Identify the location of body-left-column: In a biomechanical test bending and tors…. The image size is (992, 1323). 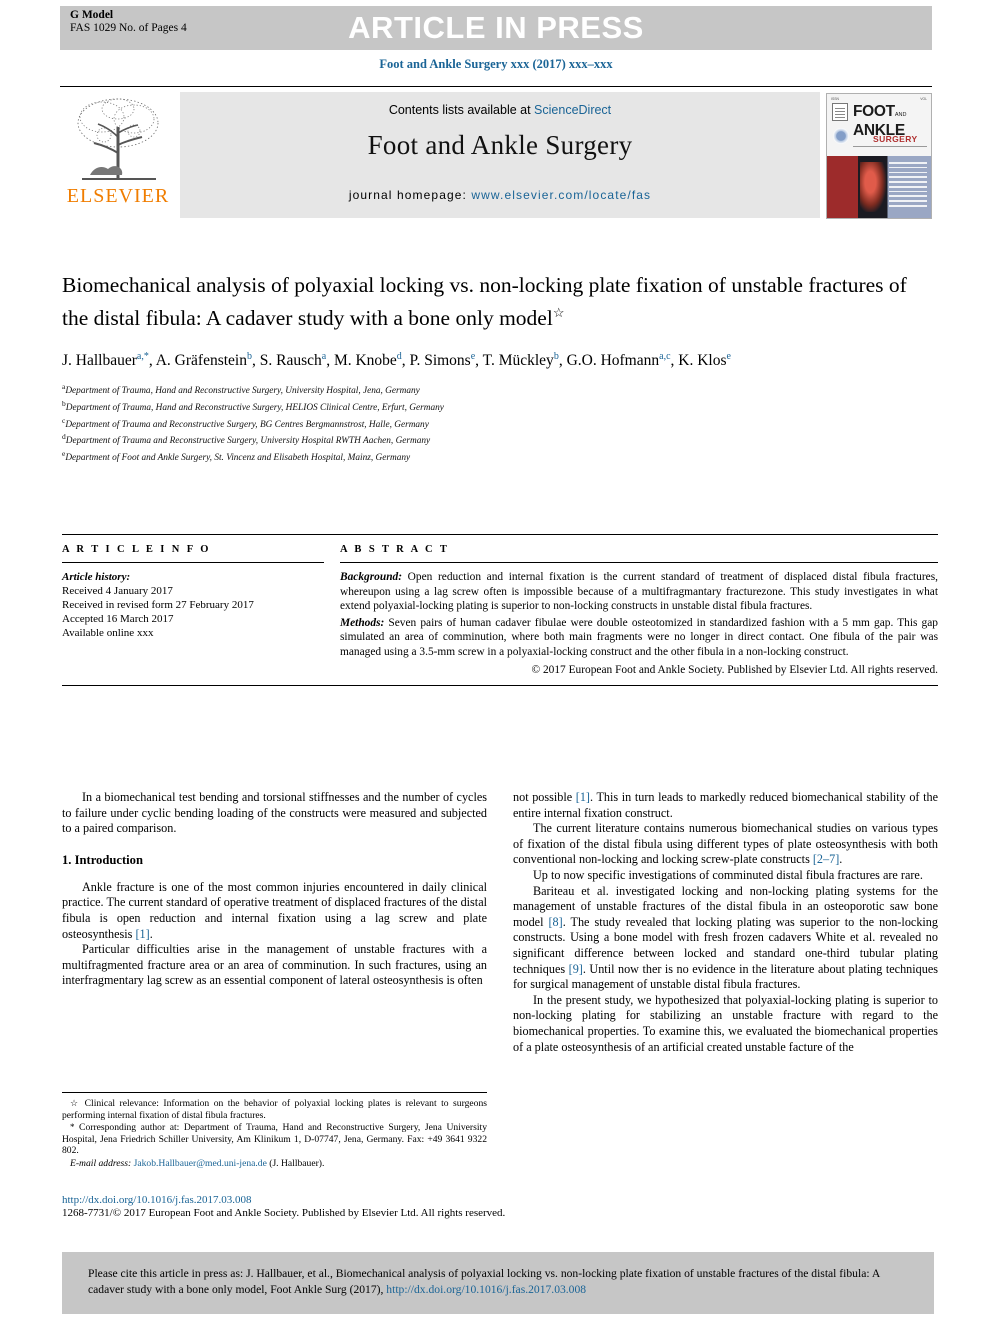
(274, 922).